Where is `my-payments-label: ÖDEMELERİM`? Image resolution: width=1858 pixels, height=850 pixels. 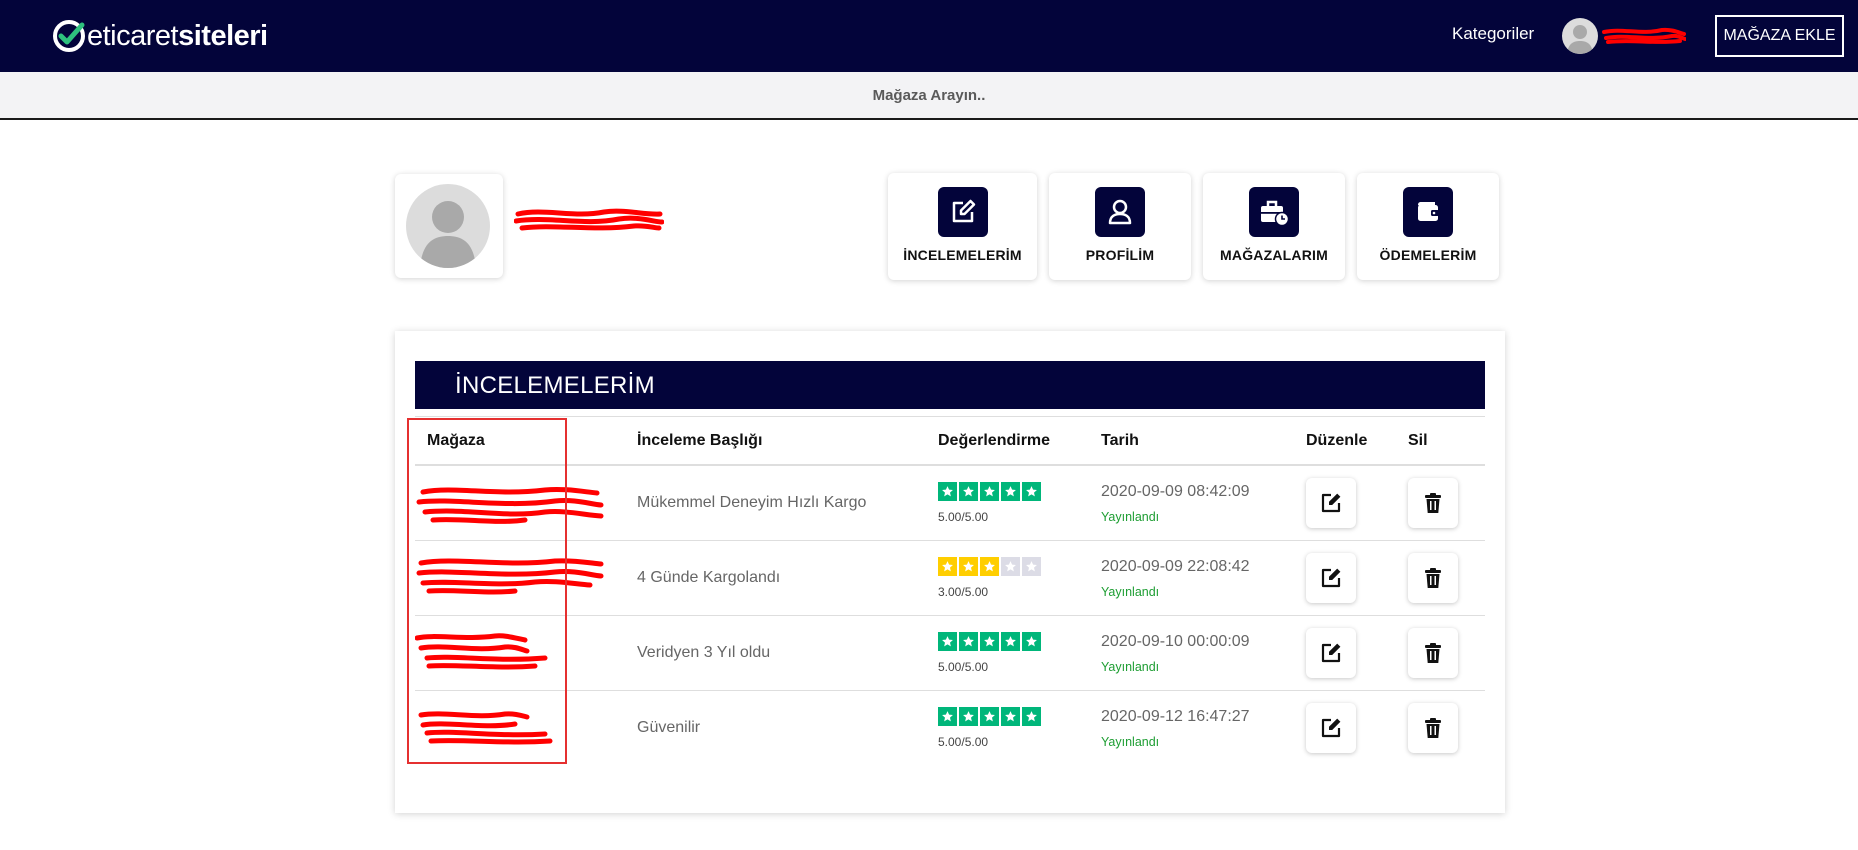 my-payments-label: ÖDEMELERİM is located at coordinates (1428, 255).